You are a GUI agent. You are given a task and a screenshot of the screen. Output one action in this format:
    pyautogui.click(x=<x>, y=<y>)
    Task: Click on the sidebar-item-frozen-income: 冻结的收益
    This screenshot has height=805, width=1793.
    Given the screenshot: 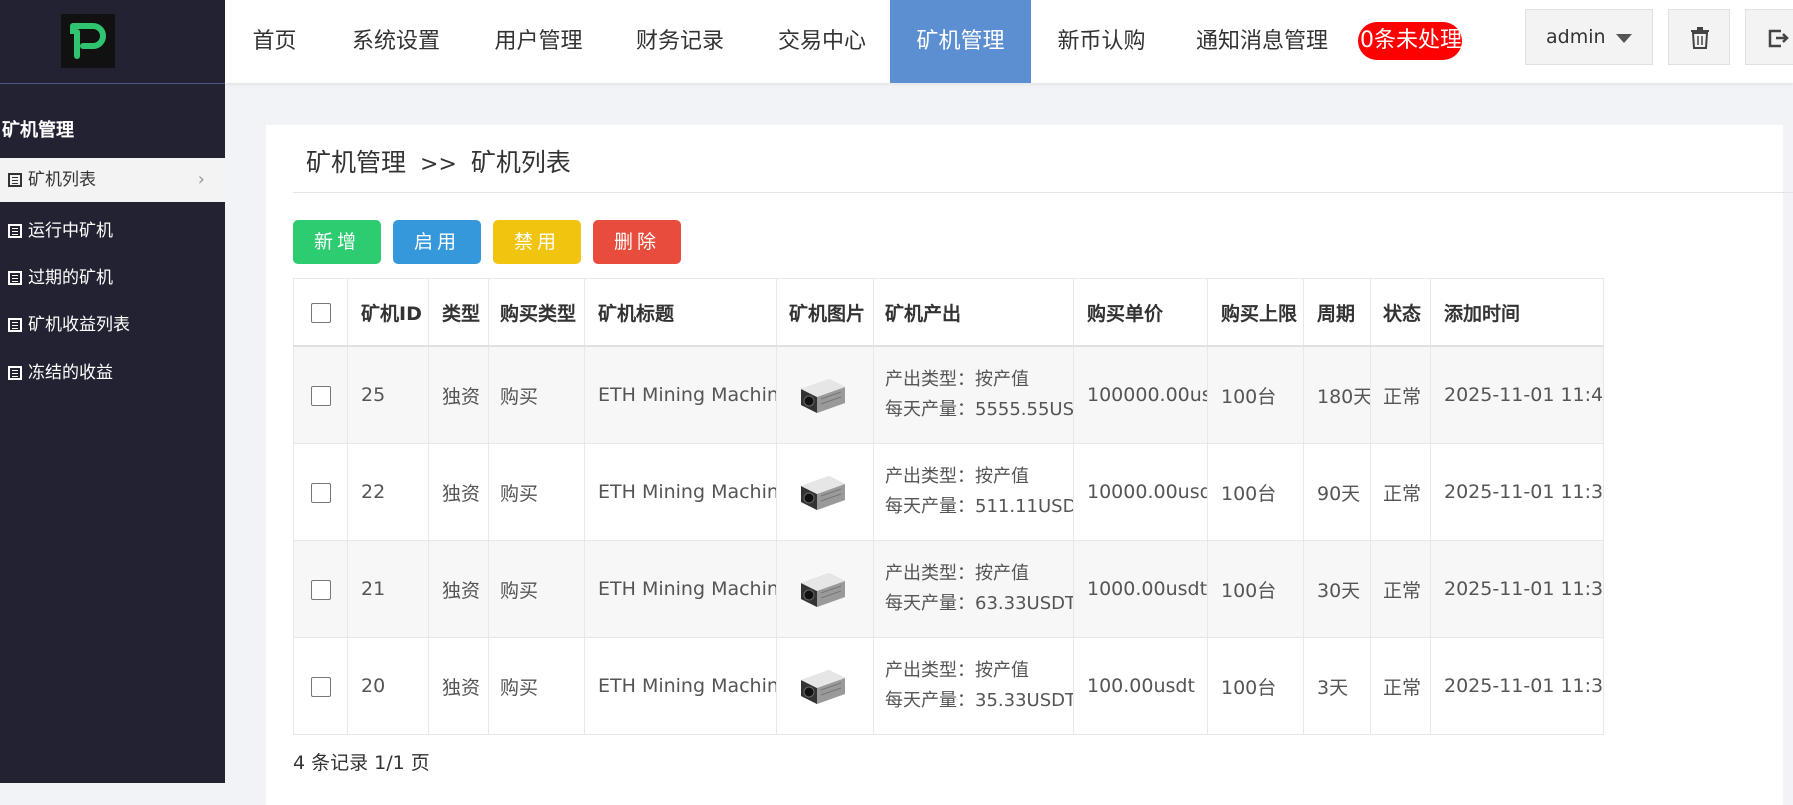 What is the action you would take?
    pyautogui.click(x=112, y=373)
    